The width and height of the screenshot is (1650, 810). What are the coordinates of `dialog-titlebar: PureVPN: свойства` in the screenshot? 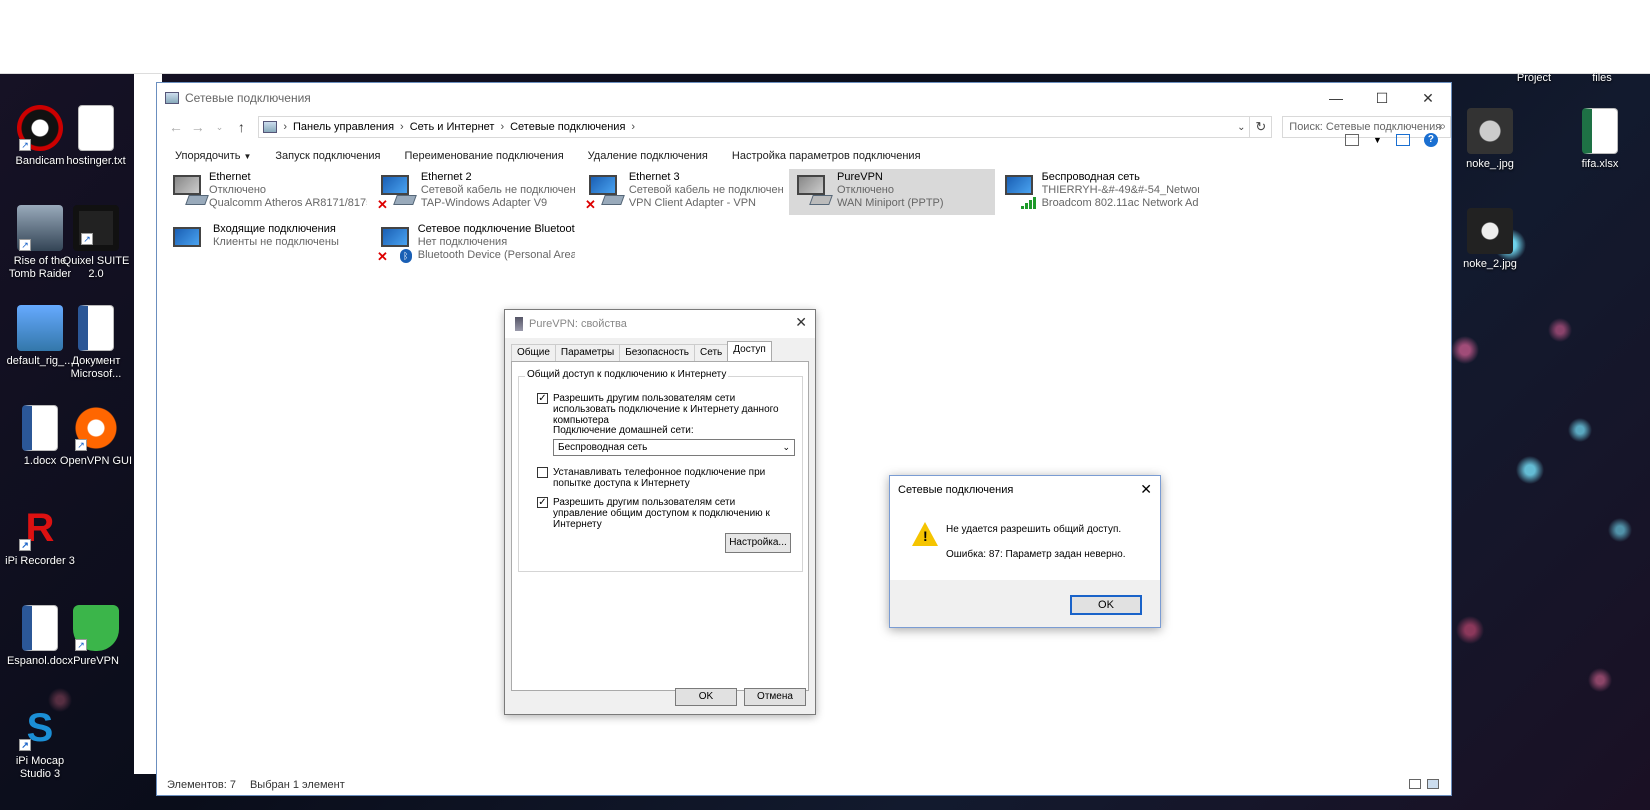 It's located at (660, 324).